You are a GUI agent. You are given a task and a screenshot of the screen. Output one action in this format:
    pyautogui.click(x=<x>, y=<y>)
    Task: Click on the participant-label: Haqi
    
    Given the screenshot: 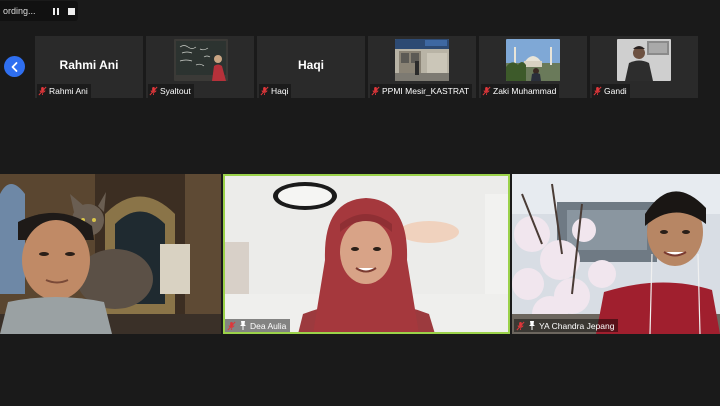 What is the action you would take?
    pyautogui.click(x=275, y=91)
    